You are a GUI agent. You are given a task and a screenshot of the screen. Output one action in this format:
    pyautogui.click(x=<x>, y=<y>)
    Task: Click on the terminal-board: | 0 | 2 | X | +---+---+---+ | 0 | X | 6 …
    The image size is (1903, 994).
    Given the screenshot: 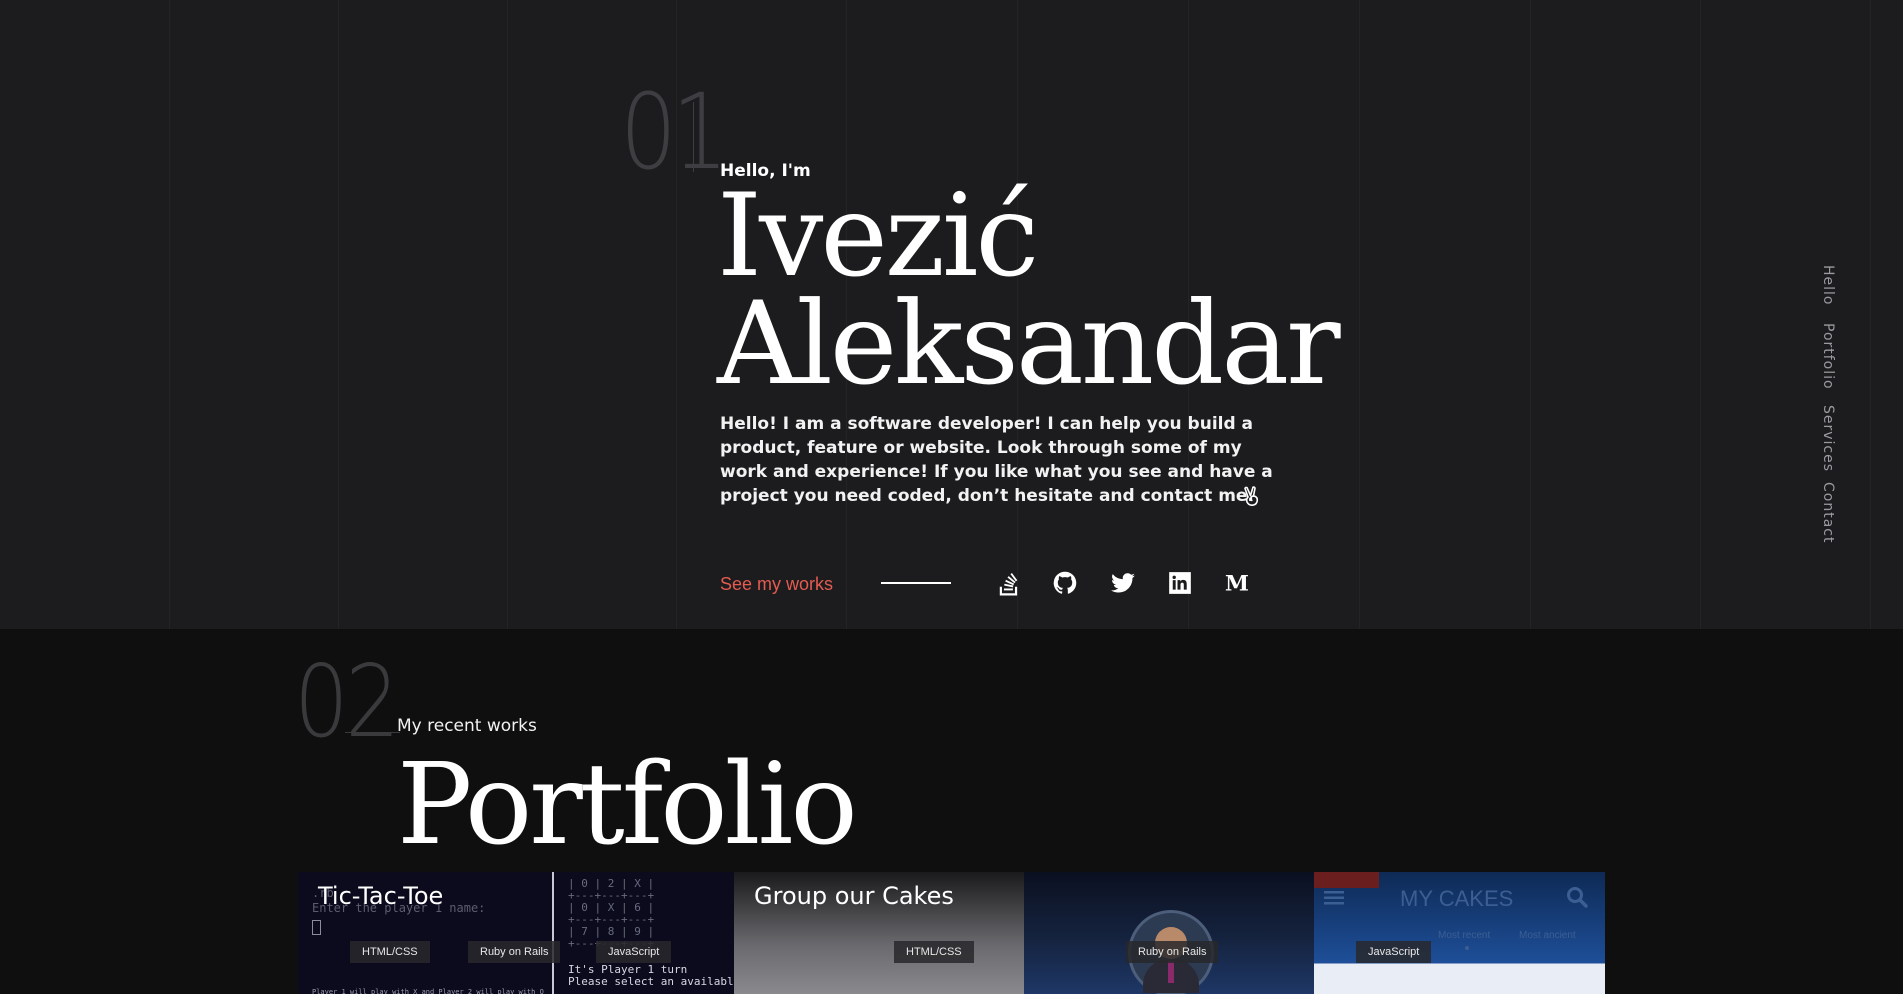 What is the action you would take?
    pyautogui.click(x=611, y=913)
    